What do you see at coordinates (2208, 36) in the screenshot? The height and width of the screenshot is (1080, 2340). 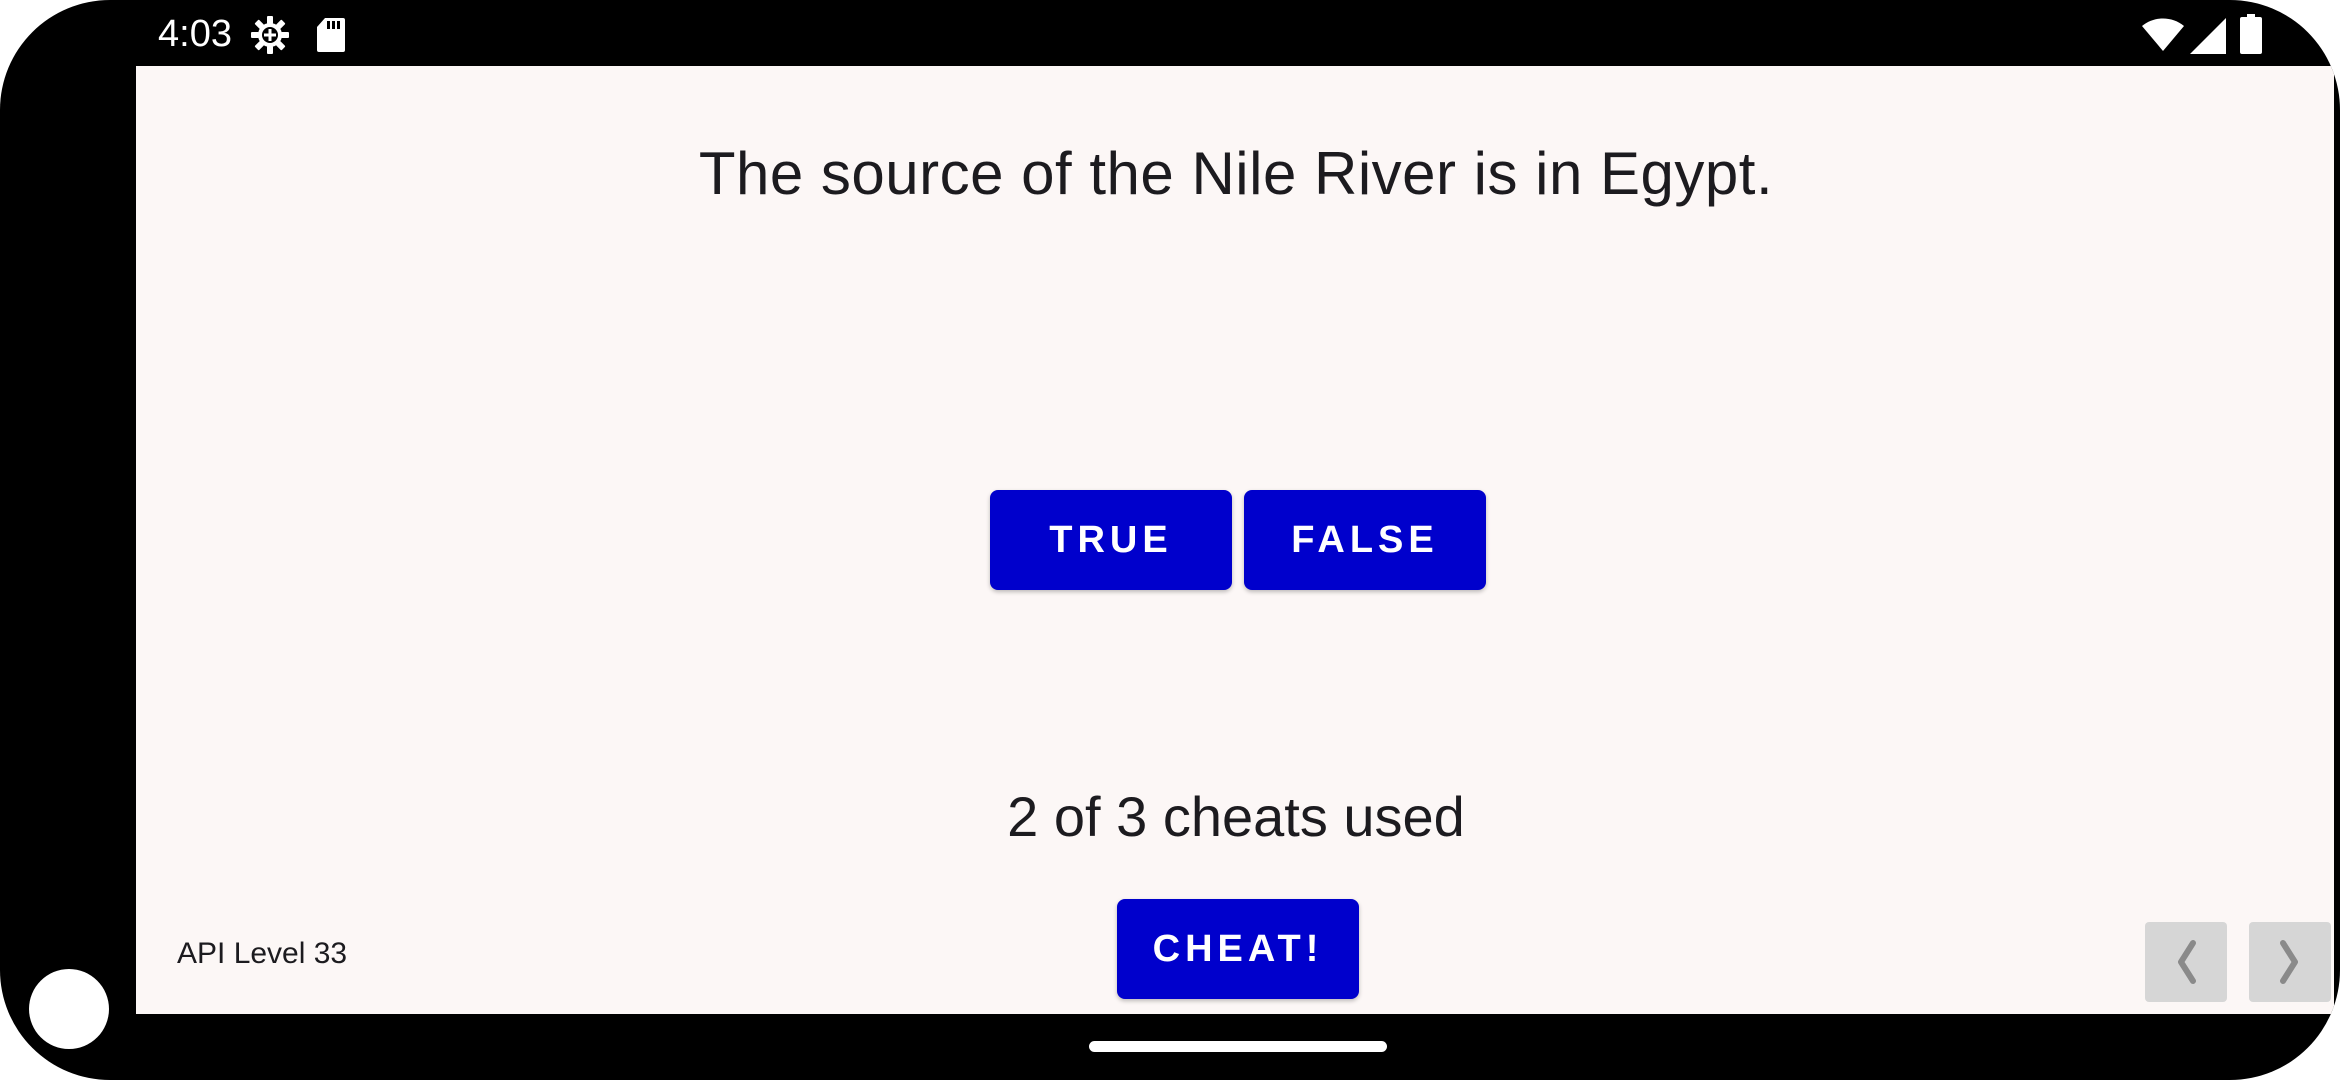 I see `signal-icon` at bounding box center [2208, 36].